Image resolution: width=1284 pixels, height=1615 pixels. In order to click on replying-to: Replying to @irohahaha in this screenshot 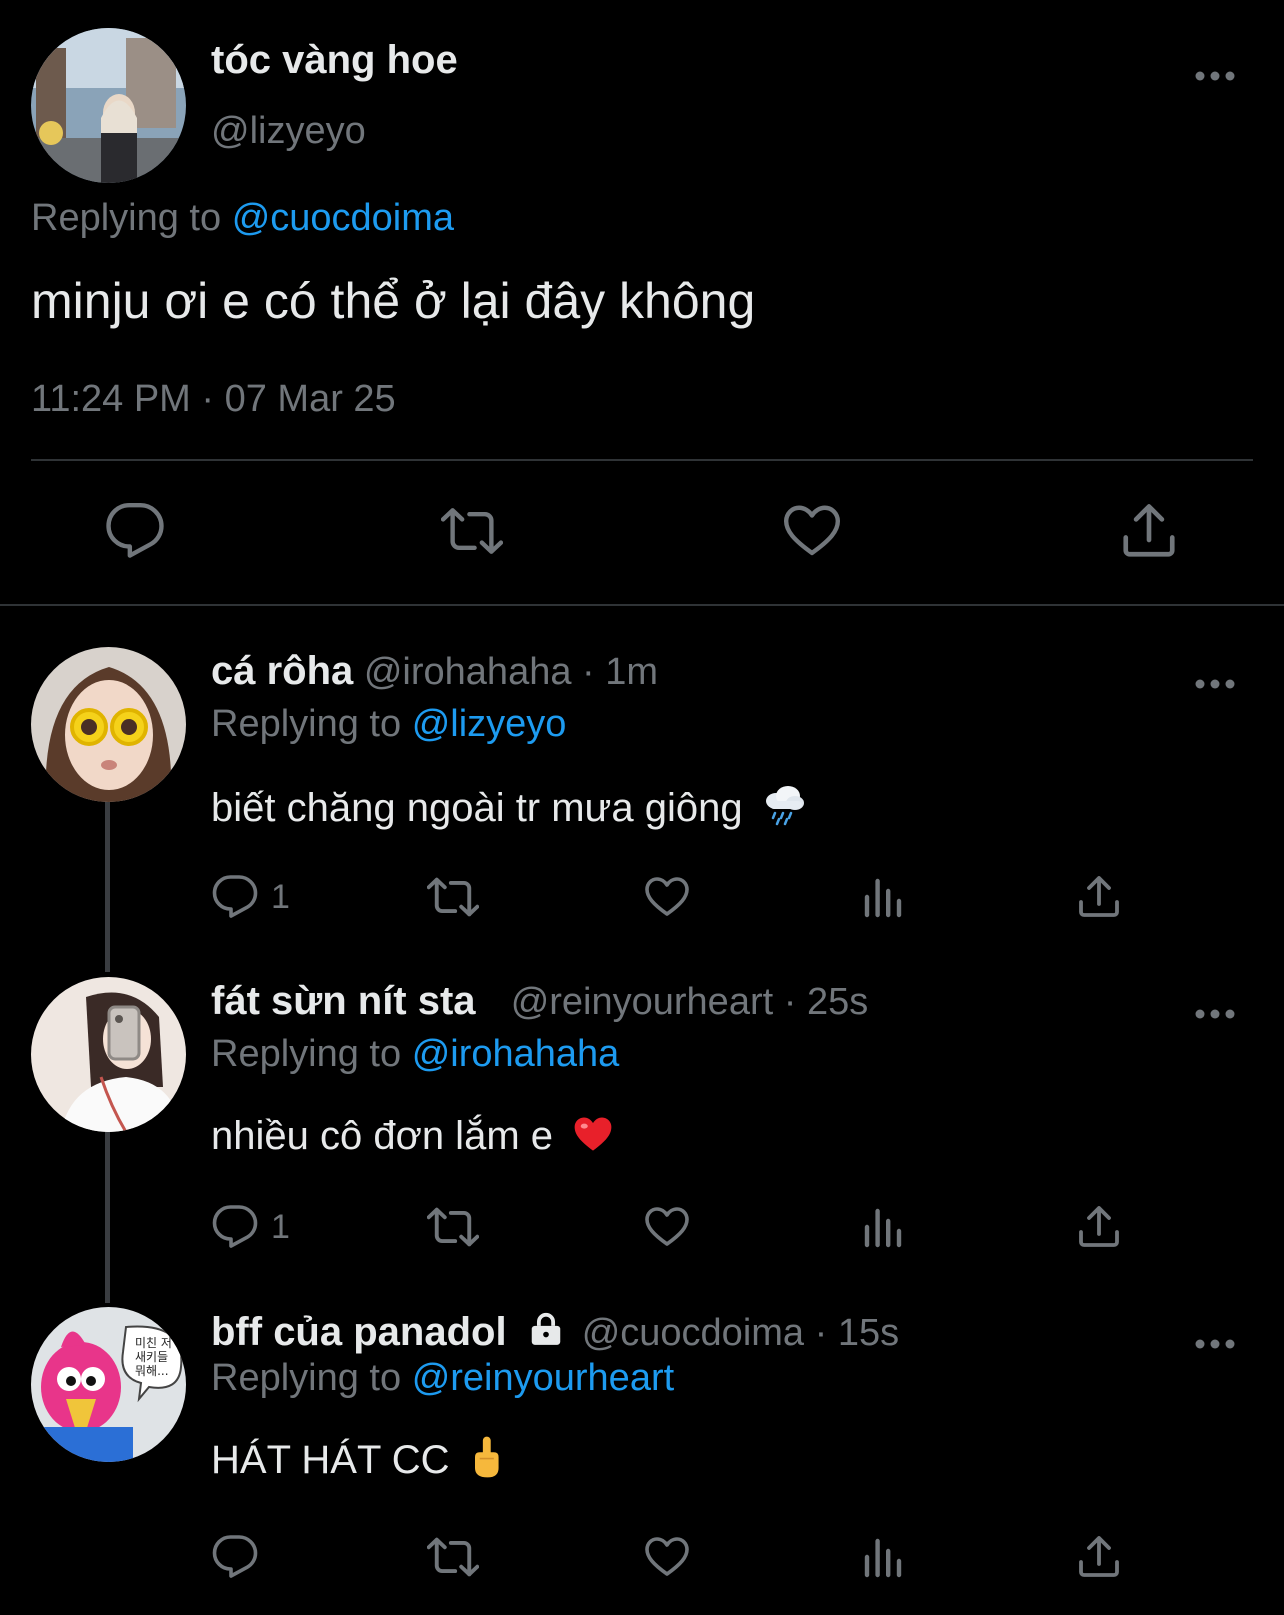, I will do `click(415, 1054)`.